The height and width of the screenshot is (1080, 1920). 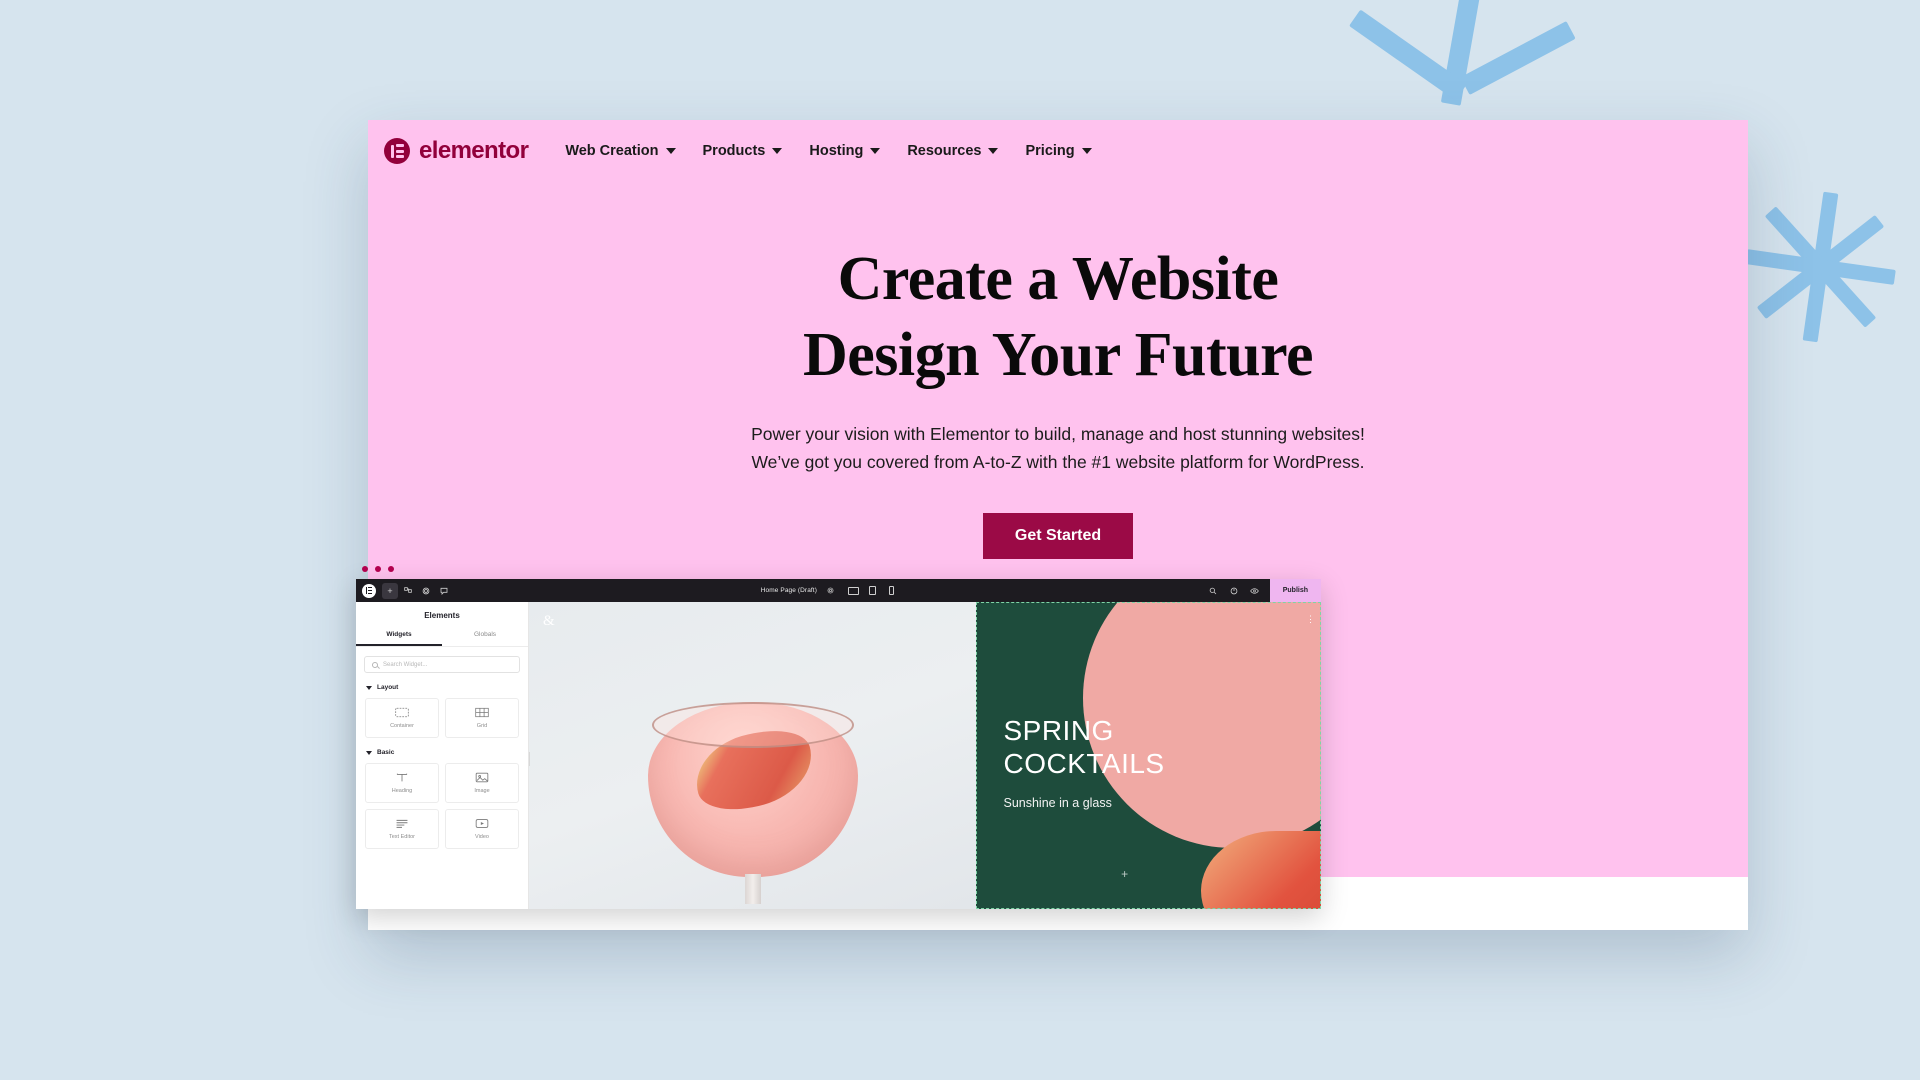 What do you see at coordinates (1058, 317) in the screenshot?
I see `page-title: Create a Website Design Your Future` at bounding box center [1058, 317].